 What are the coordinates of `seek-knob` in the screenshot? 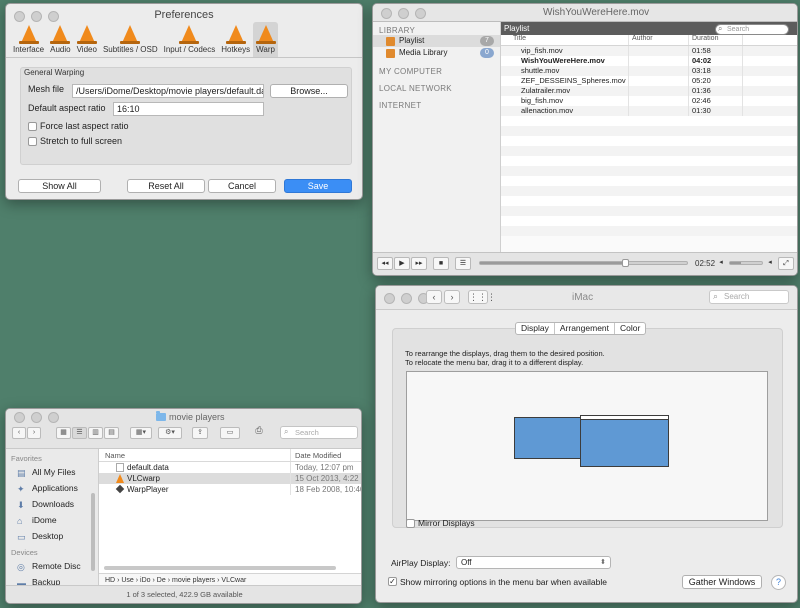 It's located at (626, 263).